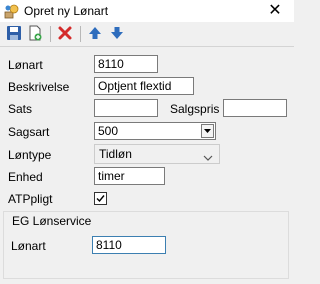 This screenshot has height=284, width=320. Describe the element at coordinates (30, 199) in the screenshot. I see `atppligt-label: ATPpligt` at that location.